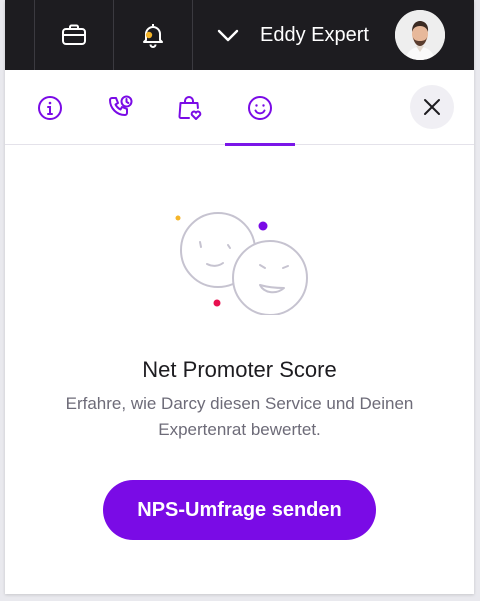 The width and height of the screenshot is (480, 601). I want to click on phone-clock-icon, so click(121, 105).